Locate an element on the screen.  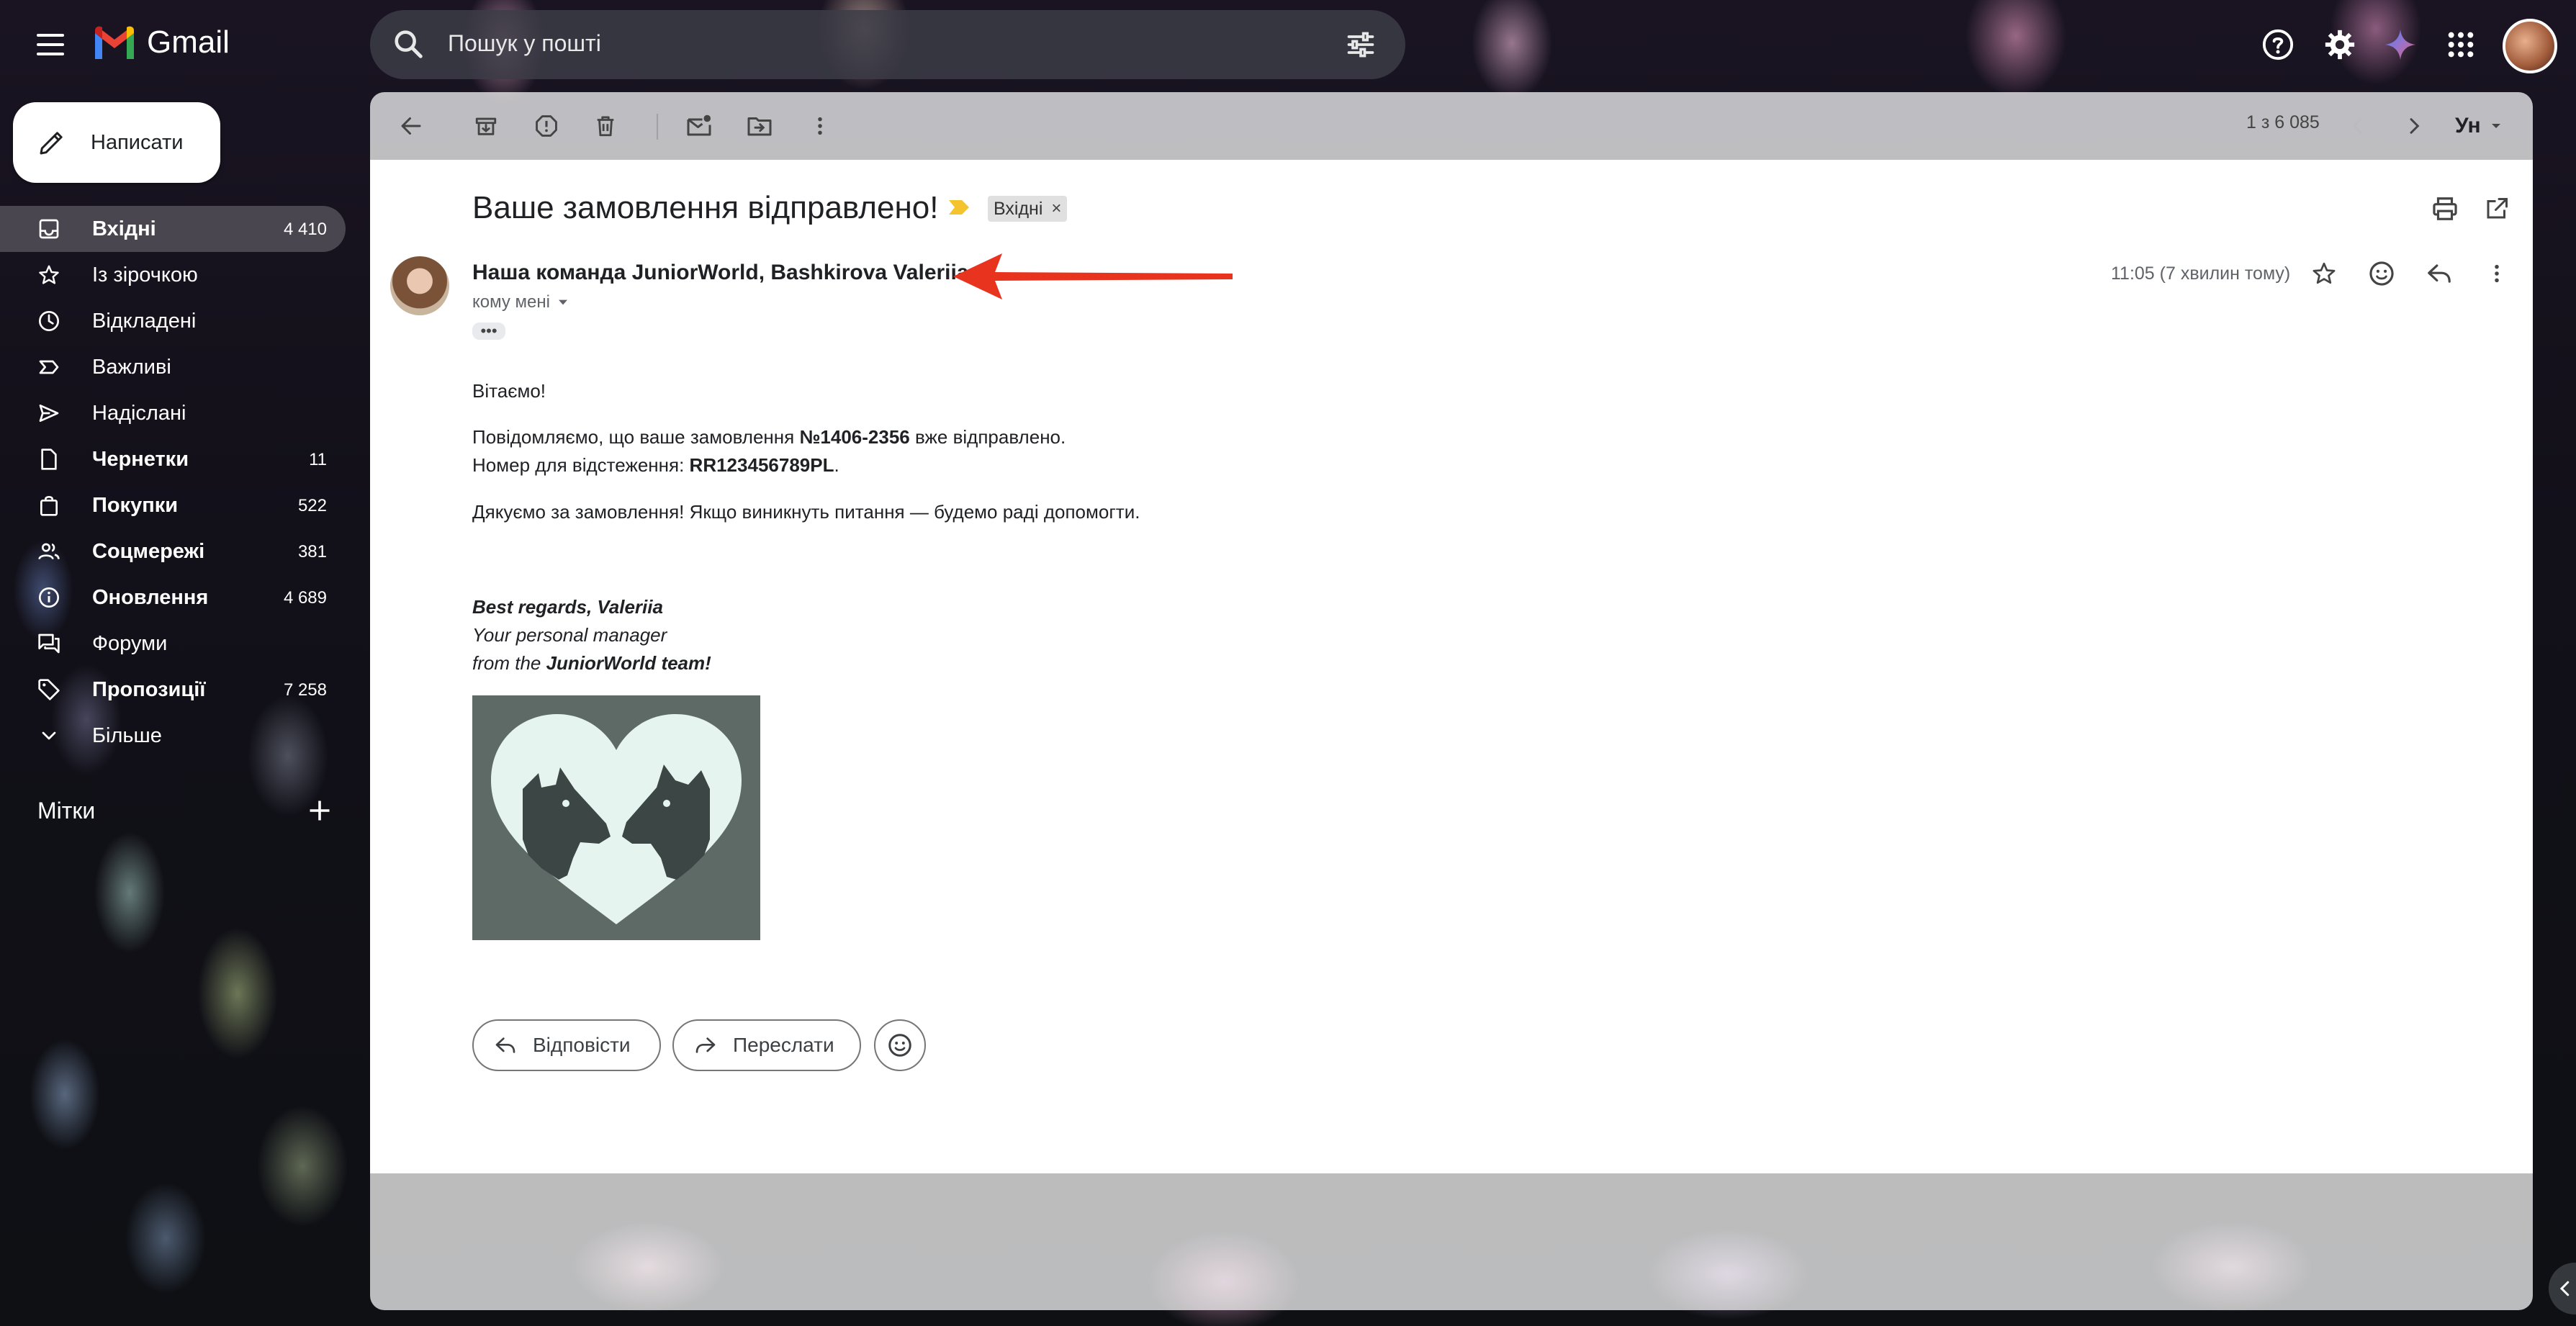
labels-header: Мітки is located at coordinates (66, 811).